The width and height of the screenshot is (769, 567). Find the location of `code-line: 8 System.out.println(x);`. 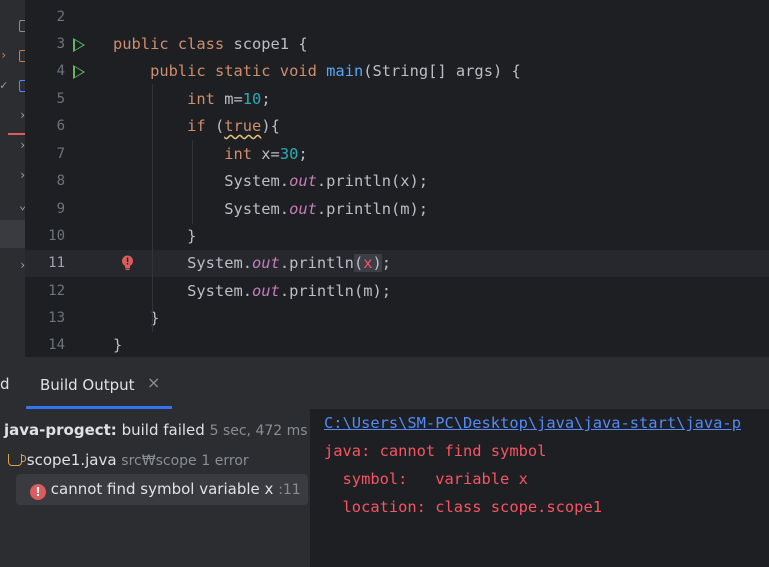

code-line: 8 System.out.println(x); is located at coordinates (397, 181).